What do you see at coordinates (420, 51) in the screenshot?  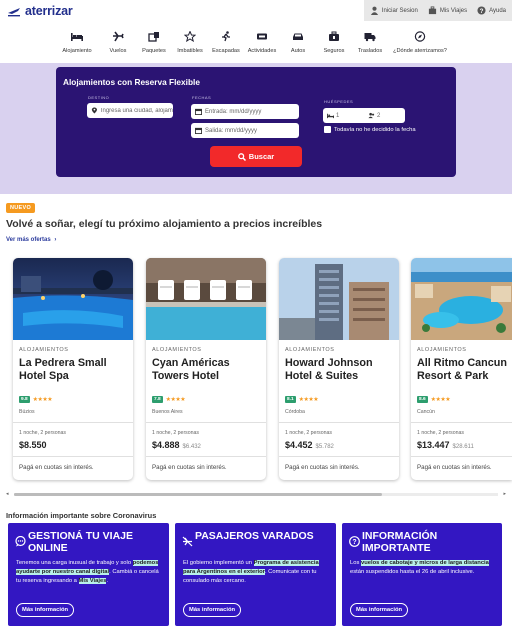 I see `nav-label: ¿Dónde aterrizamos?` at bounding box center [420, 51].